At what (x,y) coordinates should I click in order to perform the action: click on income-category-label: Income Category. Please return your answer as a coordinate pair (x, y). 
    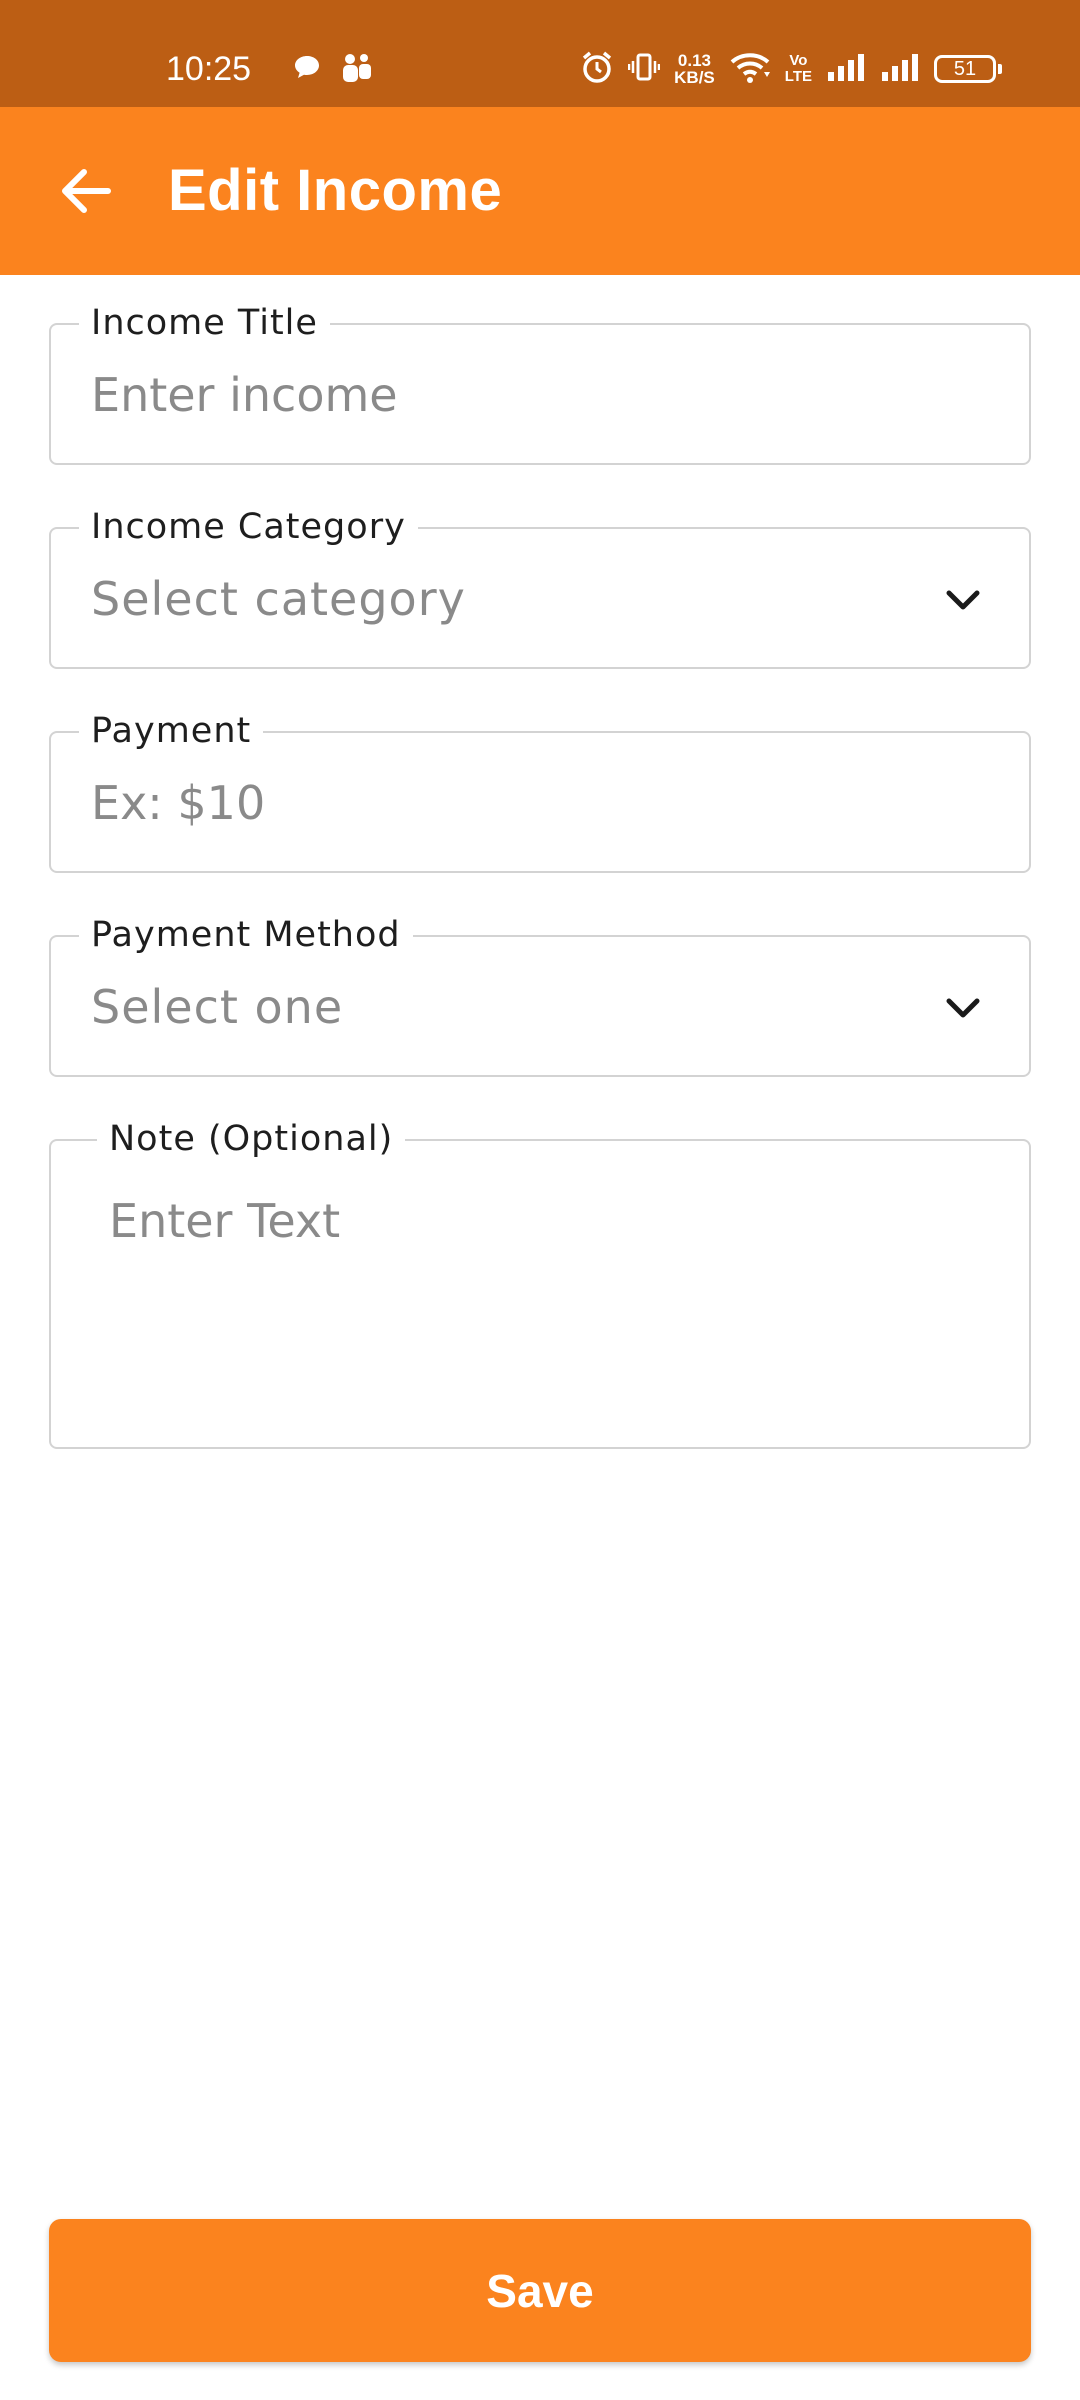
    Looking at the image, I should click on (248, 527).